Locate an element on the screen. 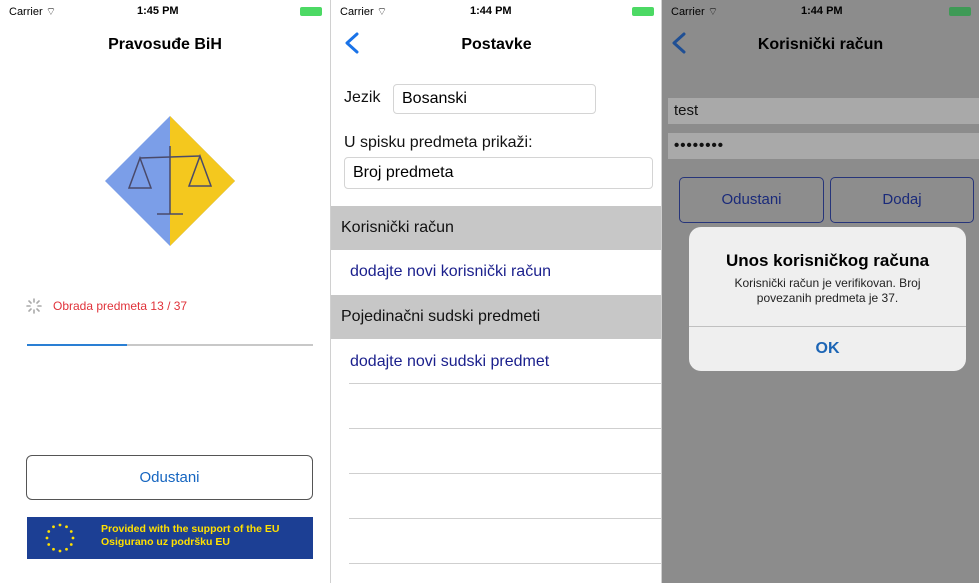 The height and width of the screenshot is (583, 979). nav-bar: Pravosuđe BiH is located at coordinates (165, 44).